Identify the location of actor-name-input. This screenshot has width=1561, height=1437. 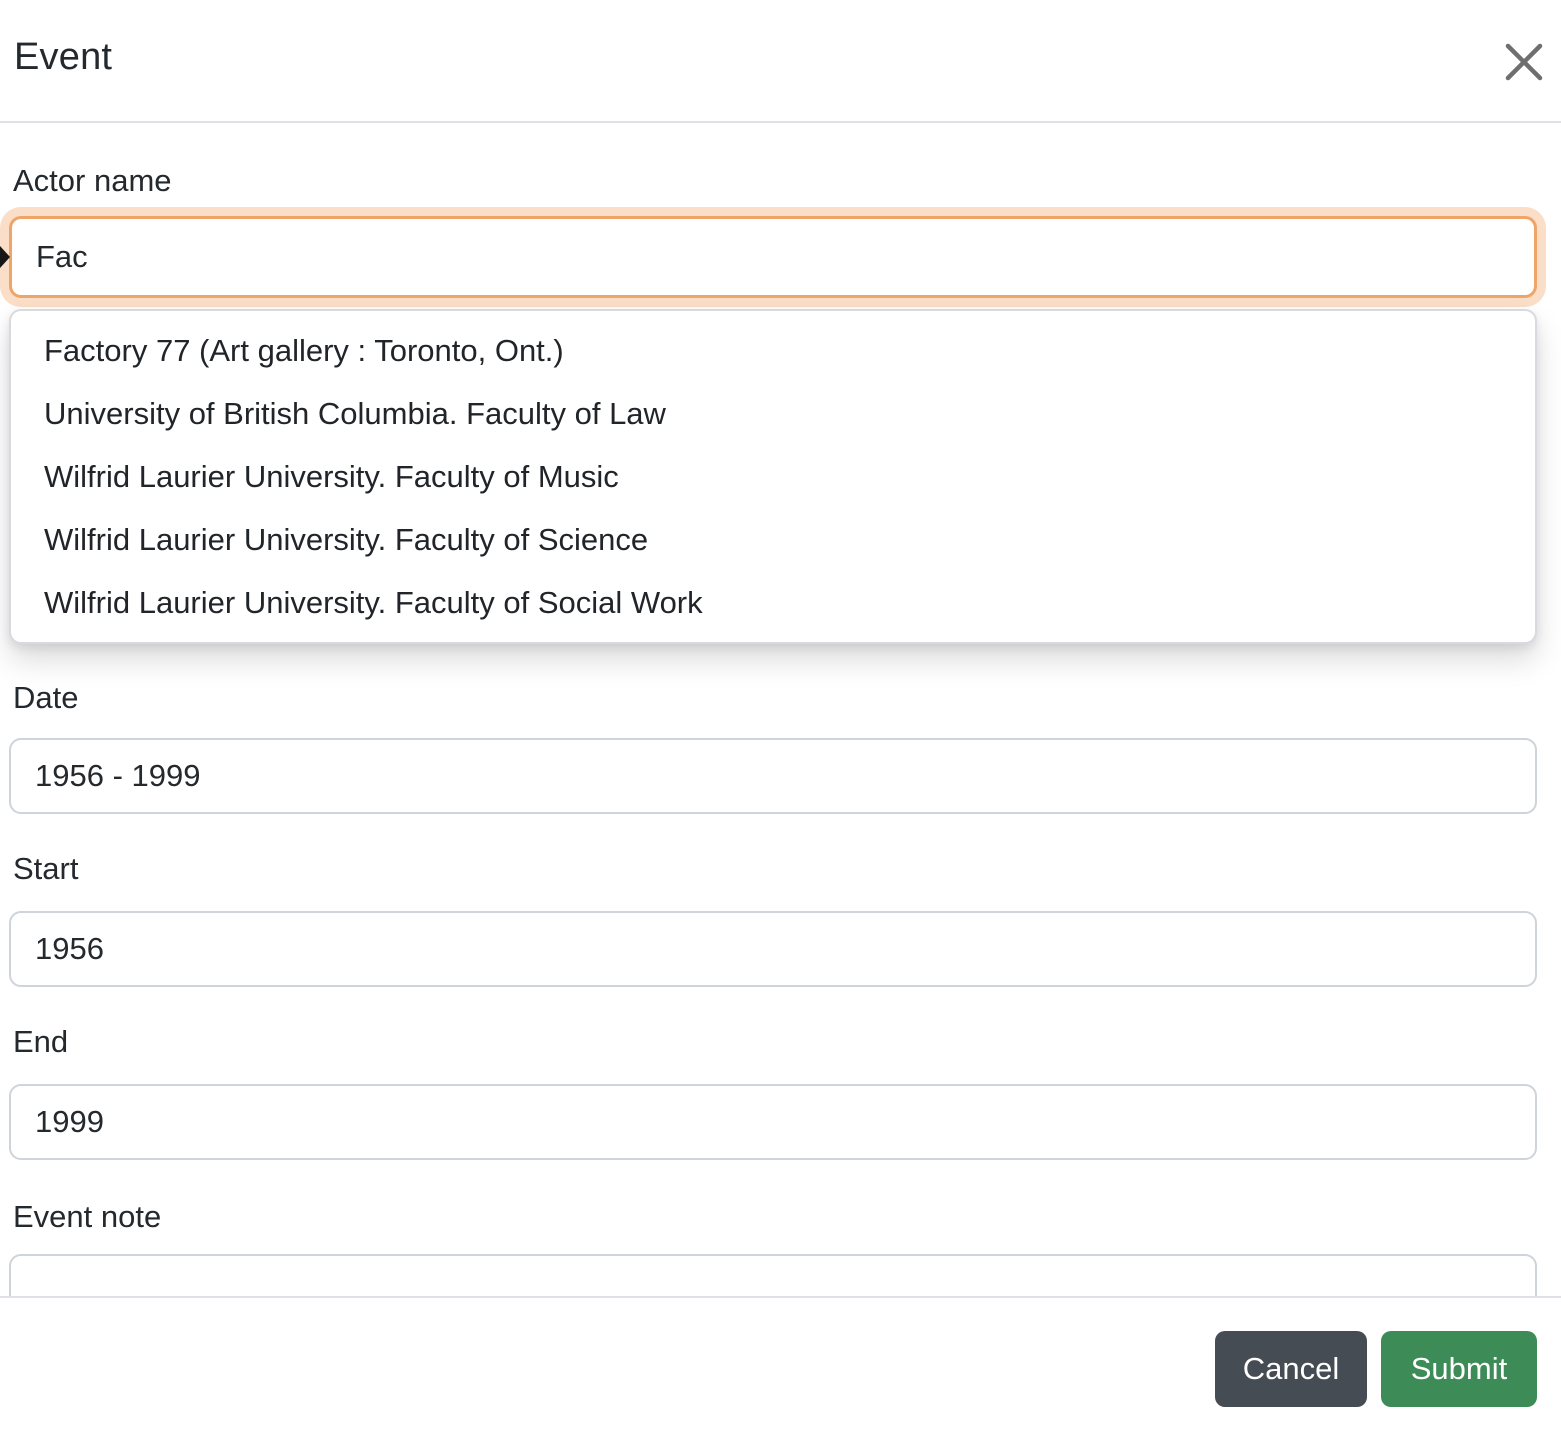
(773, 257).